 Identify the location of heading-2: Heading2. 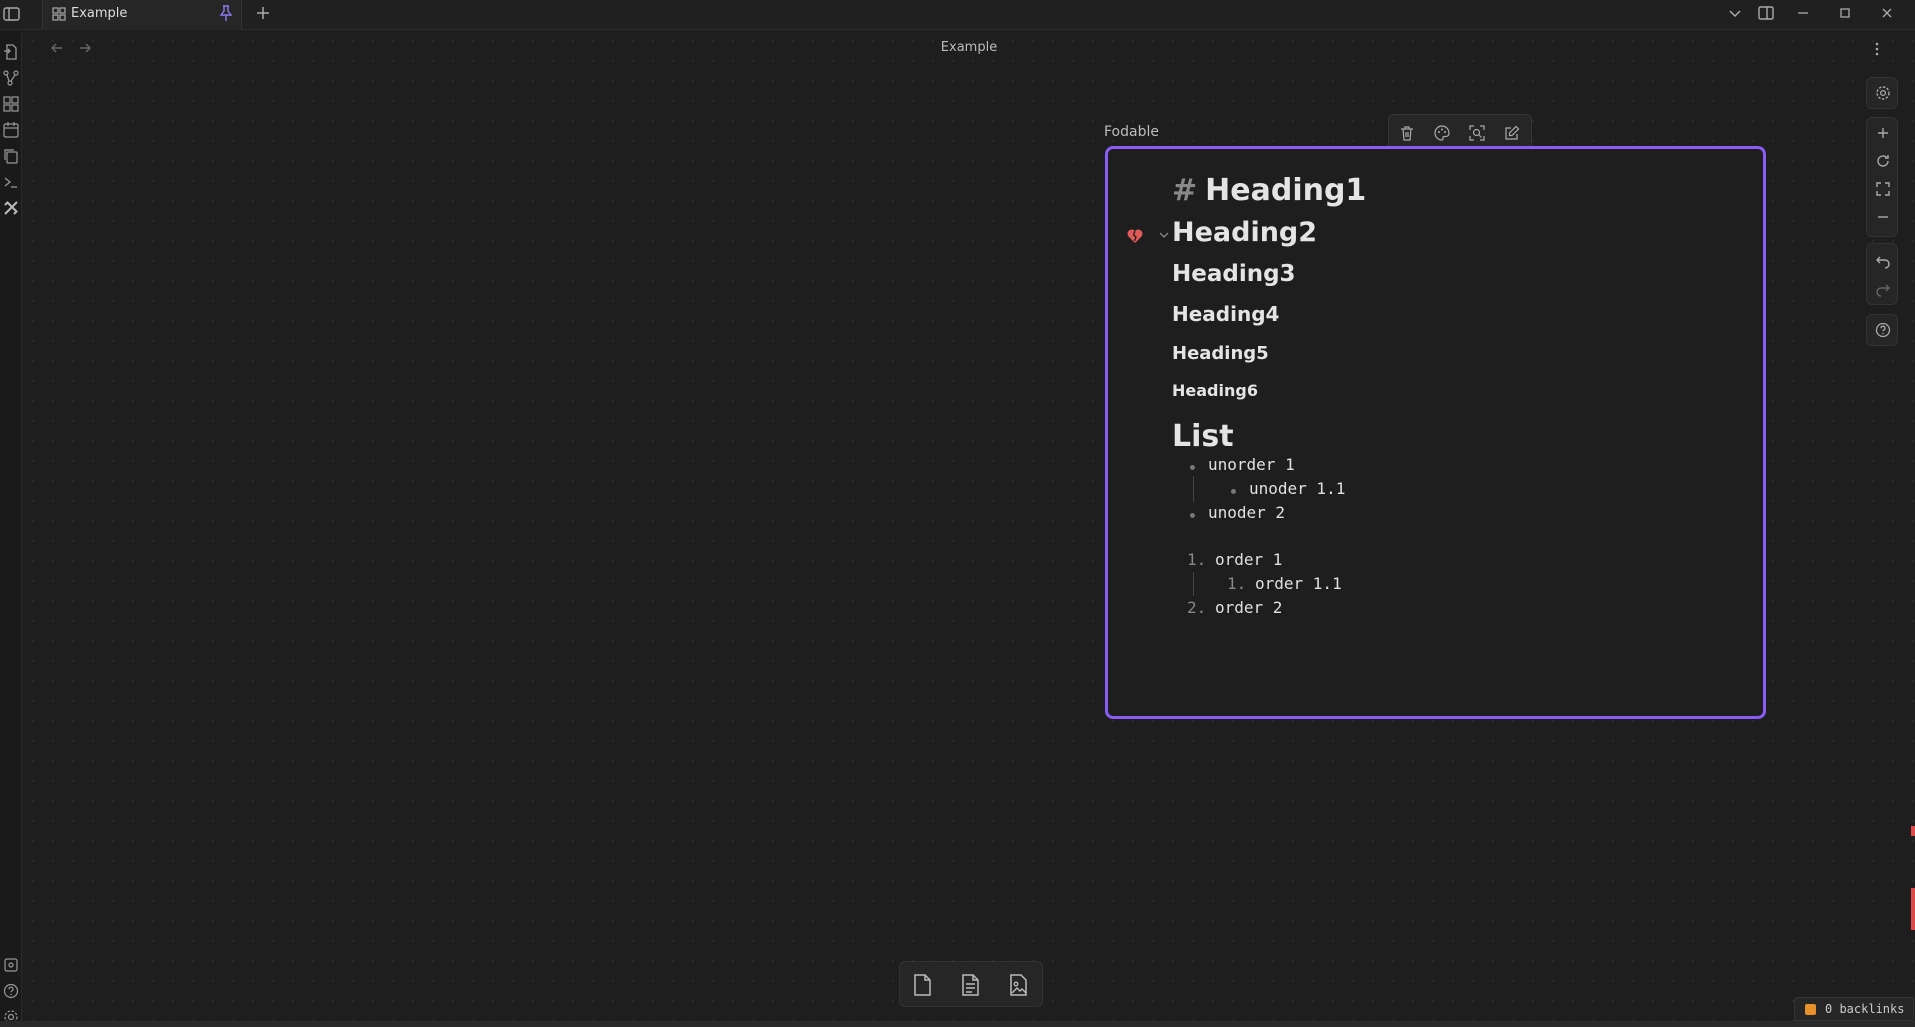
(1245, 232).